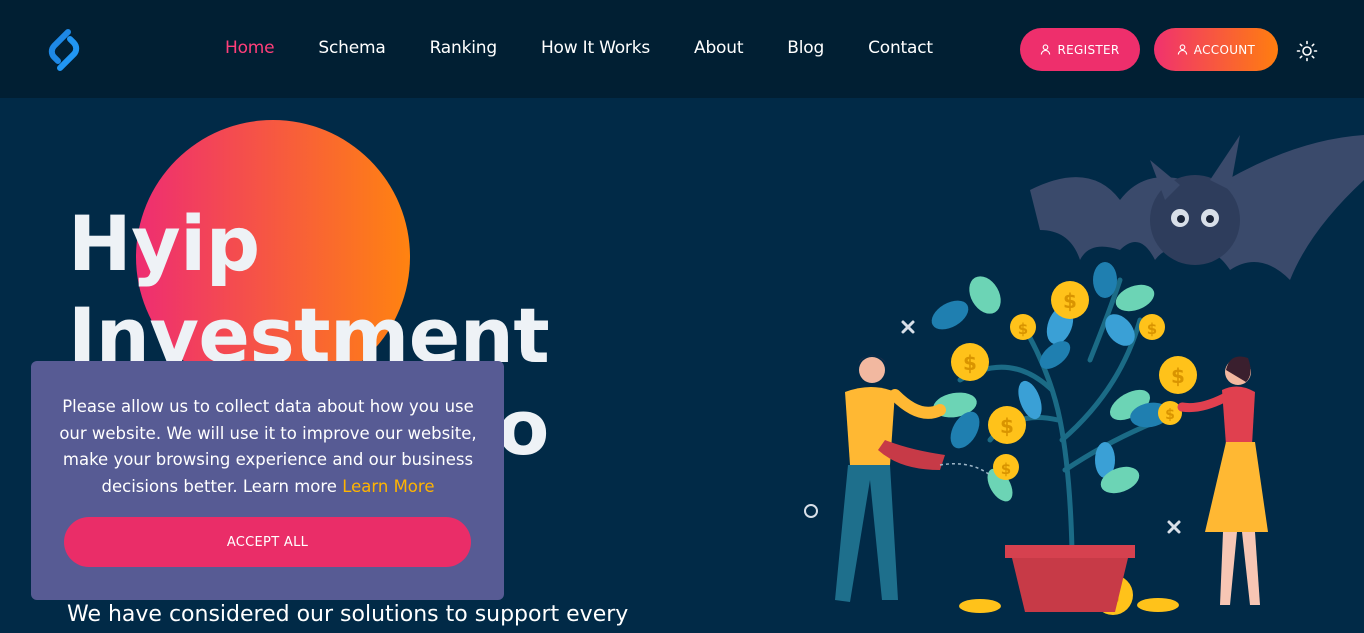  Describe the element at coordinates (464, 48) in the screenshot. I see `nav-ranking: Ranking` at that location.